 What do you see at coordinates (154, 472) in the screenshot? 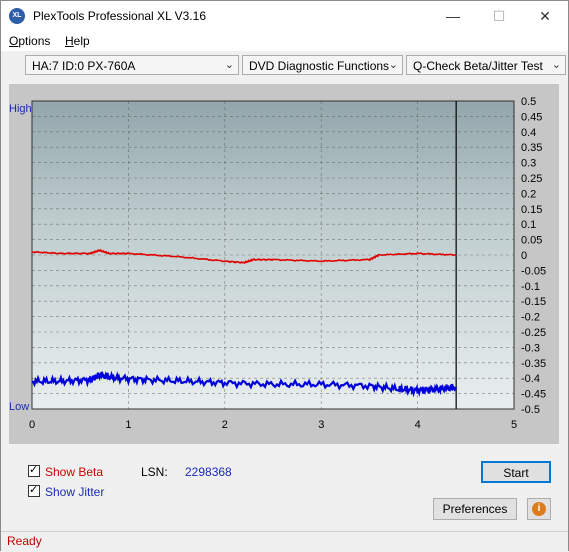
I see `lsn-label: LSN:` at bounding box center [154, 472].